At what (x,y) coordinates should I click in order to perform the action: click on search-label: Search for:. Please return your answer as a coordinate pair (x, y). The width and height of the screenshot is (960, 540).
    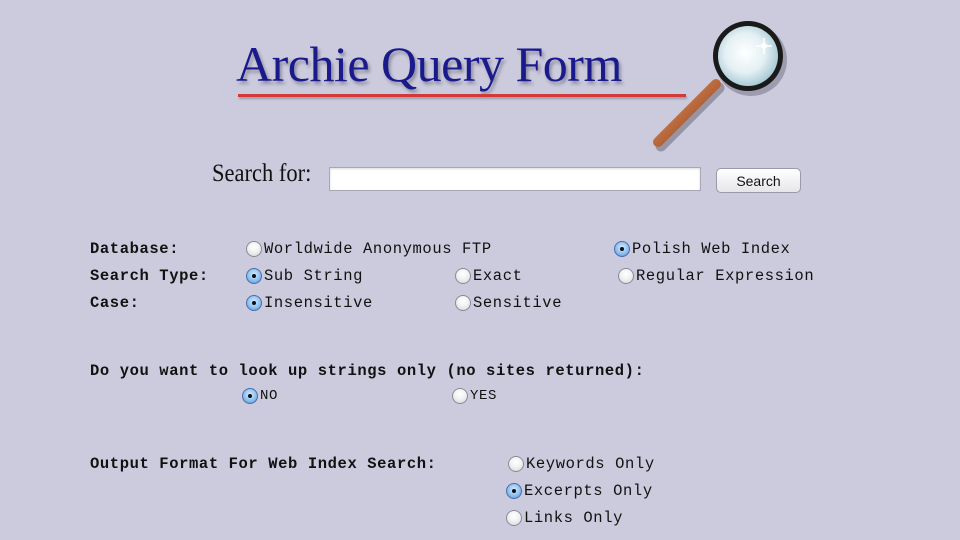
    Looking at the image, I should click on (262, 173).